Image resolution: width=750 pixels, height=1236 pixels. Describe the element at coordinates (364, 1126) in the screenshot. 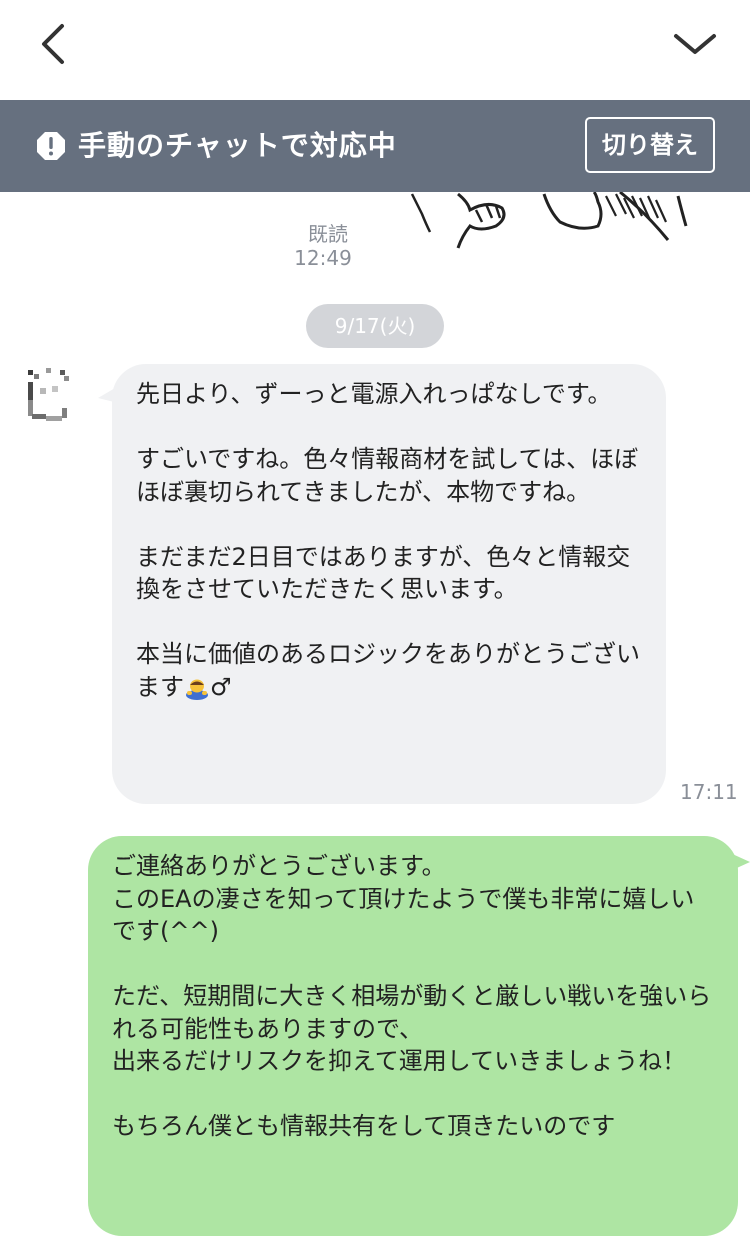

I see `message-line: もちろん僕とも情報共有をして頂きたいのです` at that location.